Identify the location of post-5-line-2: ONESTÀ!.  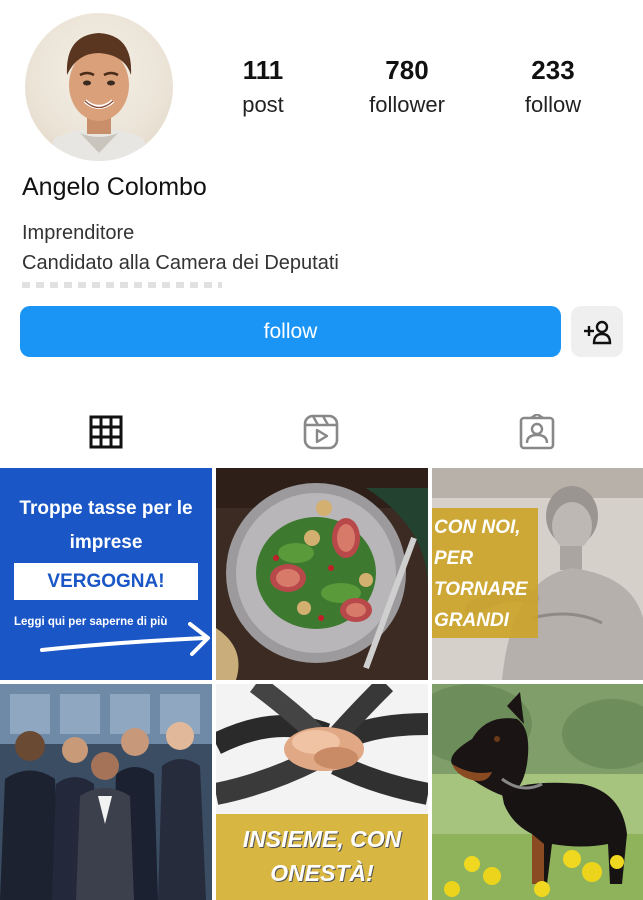
(322, 873).